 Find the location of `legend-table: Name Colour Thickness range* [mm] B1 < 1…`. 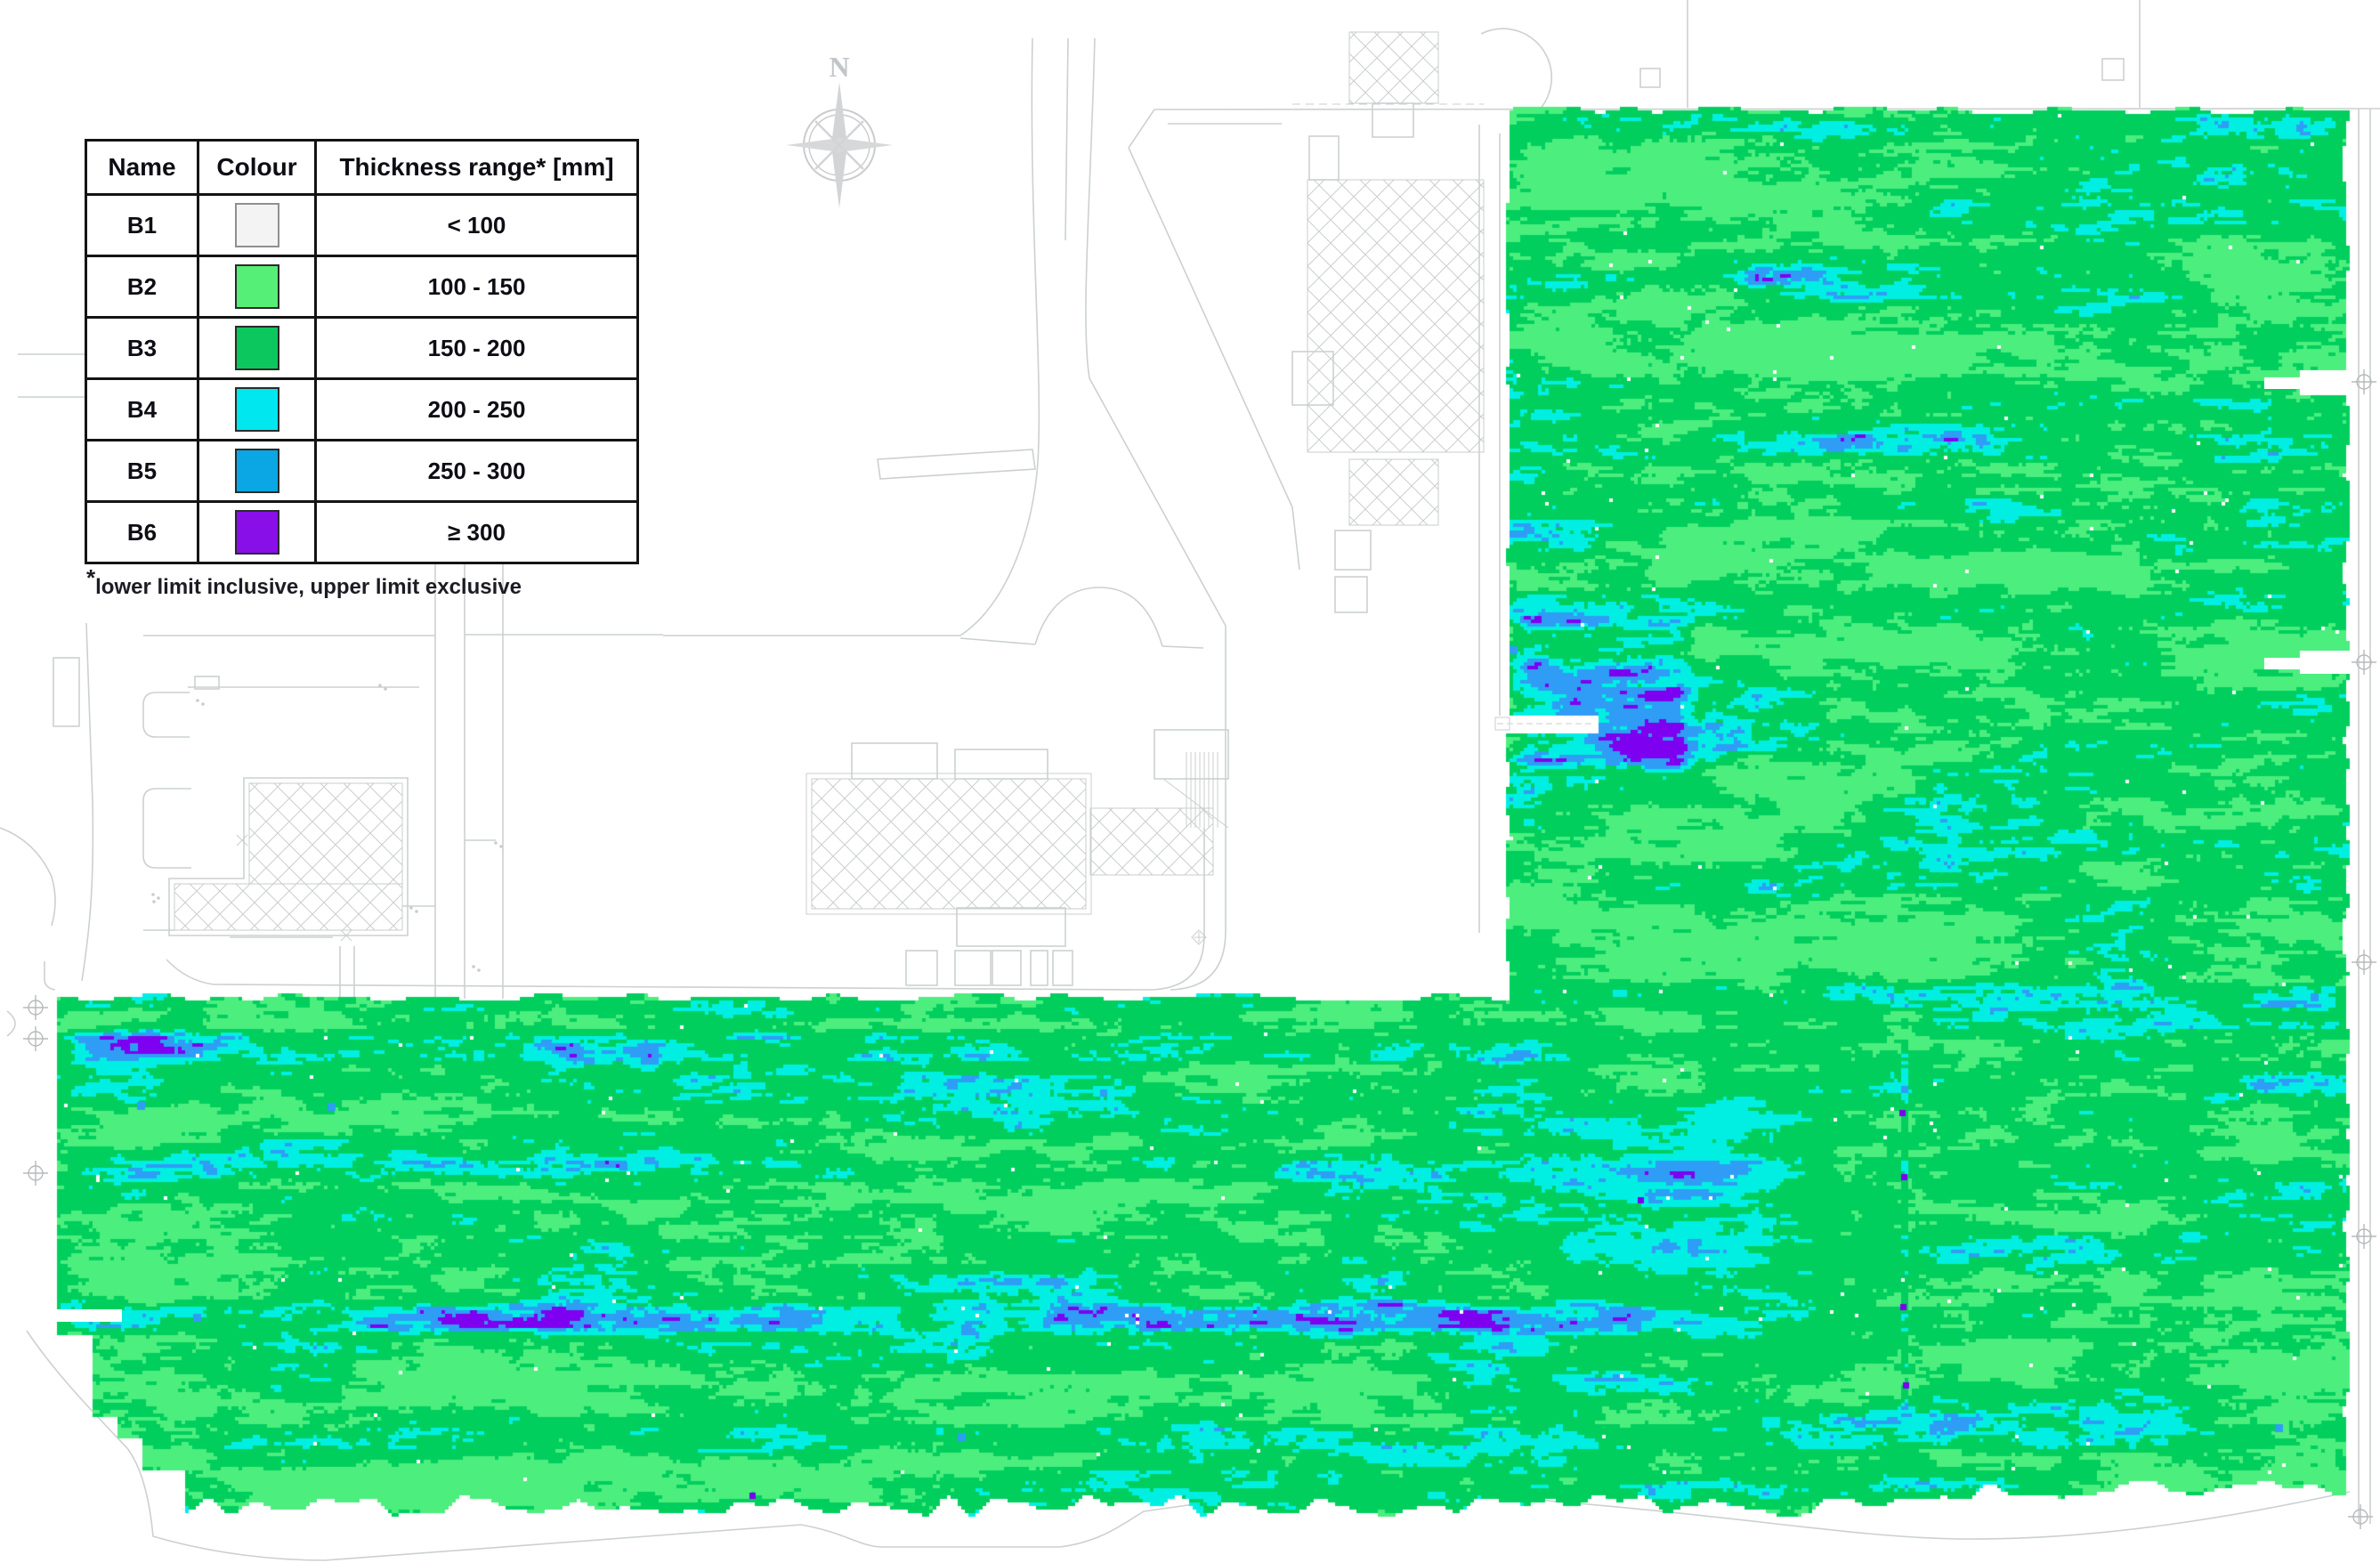

legend-table: Name Colour Thickness range* [mm] B1 < 1… is located at coordinates (362, 352).